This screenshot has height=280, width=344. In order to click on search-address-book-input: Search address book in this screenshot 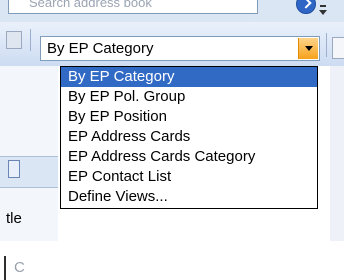, I will do `click(133, 7)`.